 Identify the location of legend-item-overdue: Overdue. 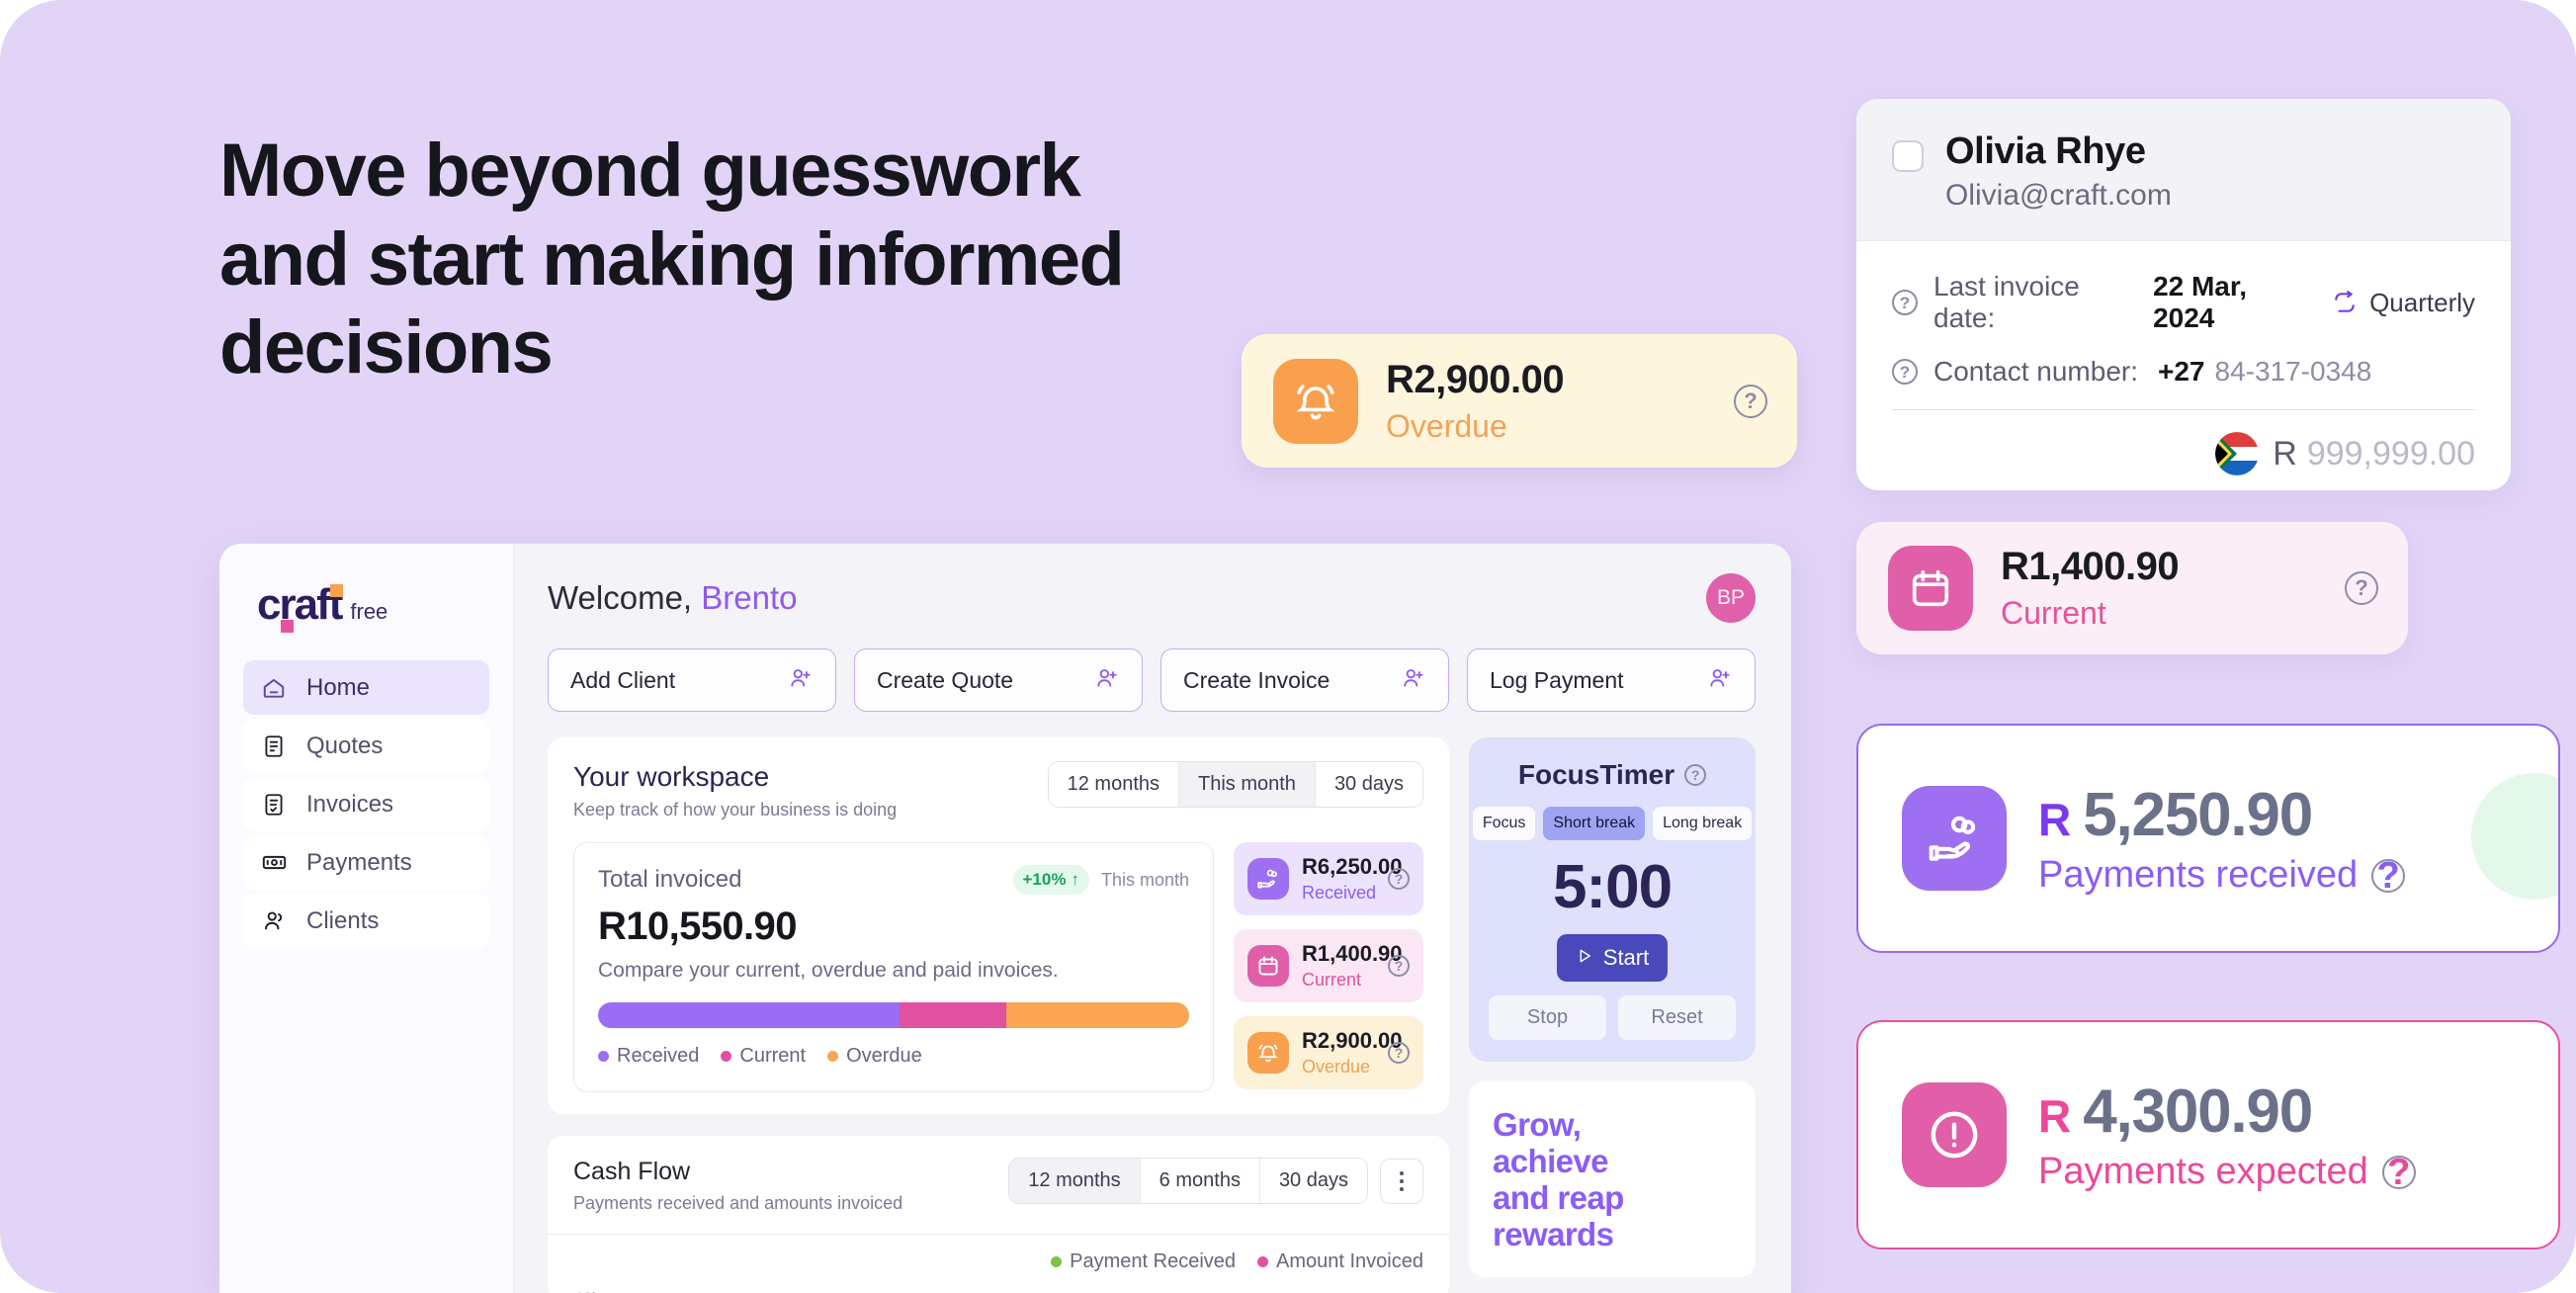
(874, 1056).